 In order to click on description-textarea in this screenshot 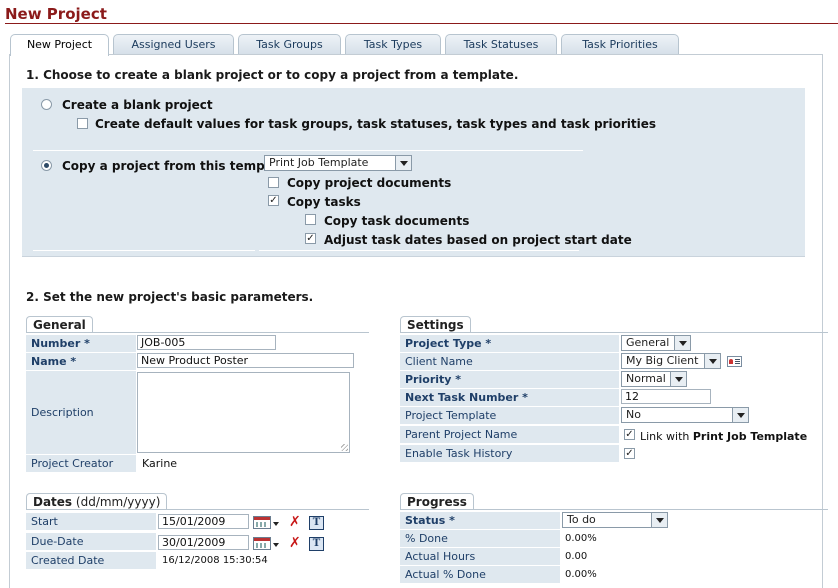, I will do `click(243, 412)`.